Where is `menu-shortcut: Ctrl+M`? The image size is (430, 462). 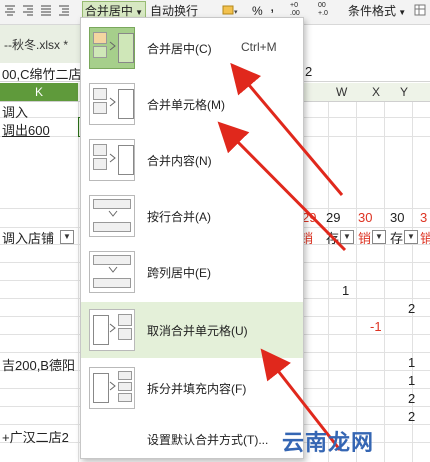
menu-shortcut: Ctrl+M is located at coordinates (259, 47).